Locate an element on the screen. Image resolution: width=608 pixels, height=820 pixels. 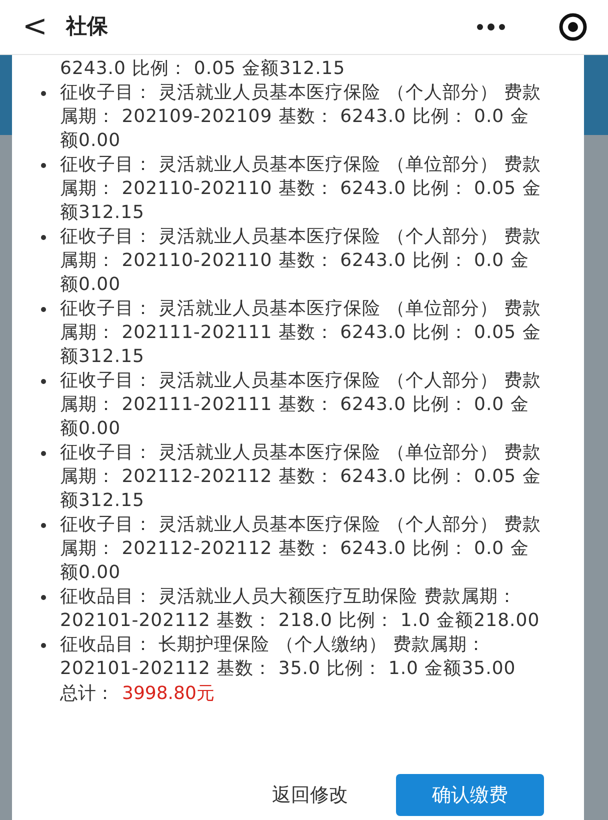
total-amount: 3998.80元 is located at coordinates (168, 694).